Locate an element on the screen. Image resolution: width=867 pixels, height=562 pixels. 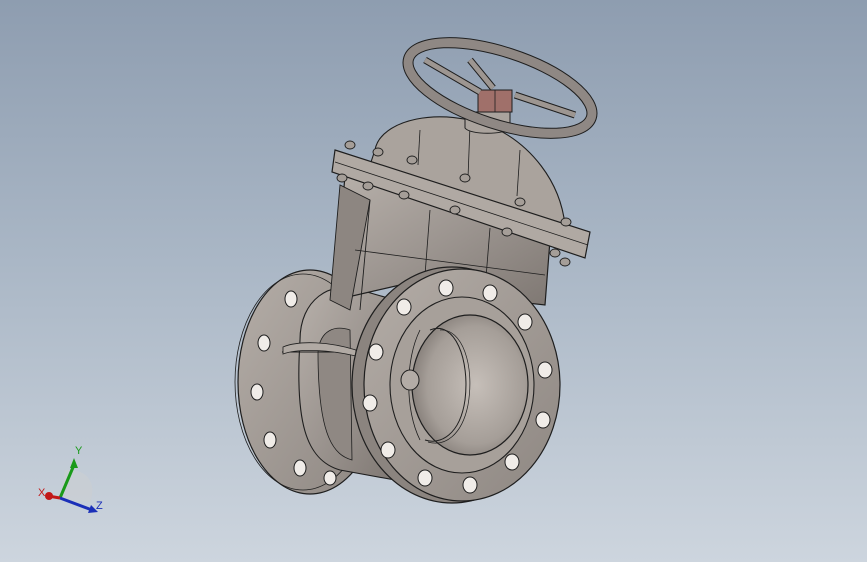
coordinate-triad: Y X Z is located at coordinates (70, 479).